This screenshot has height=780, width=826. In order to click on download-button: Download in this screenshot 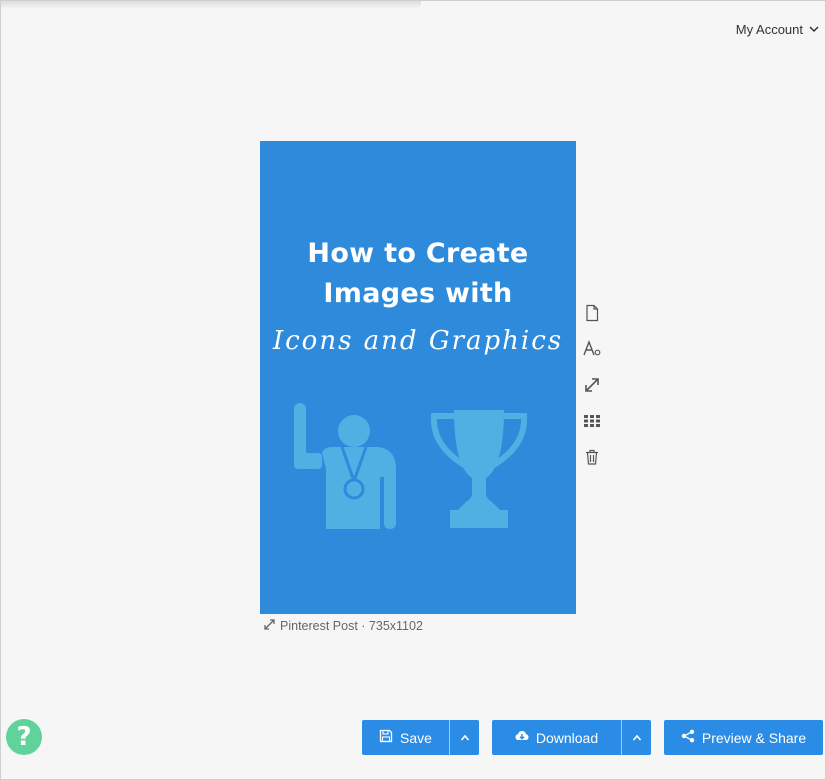, I will do `click(556, 737)`.